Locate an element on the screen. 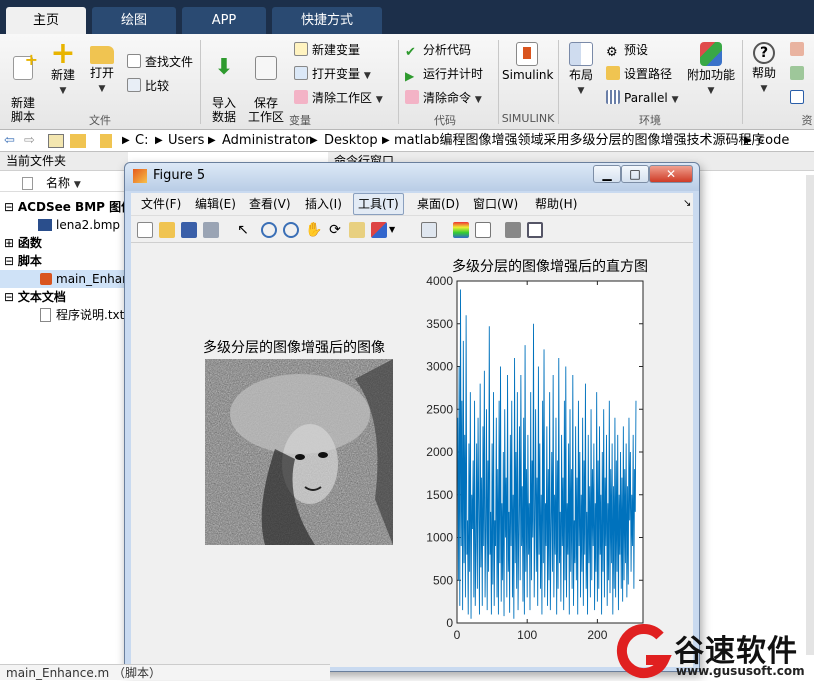 Image resolution: width=814 pixels, height=681 pixels. menu-insert: 插入(I) is located at coordinates (323, 204).